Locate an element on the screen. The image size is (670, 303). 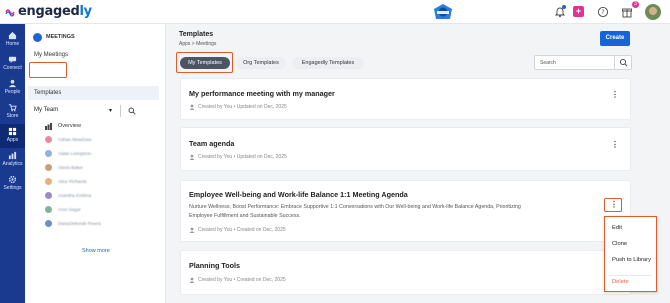
more-options-button-active: ⋮ is located at coordinates (613, 205).